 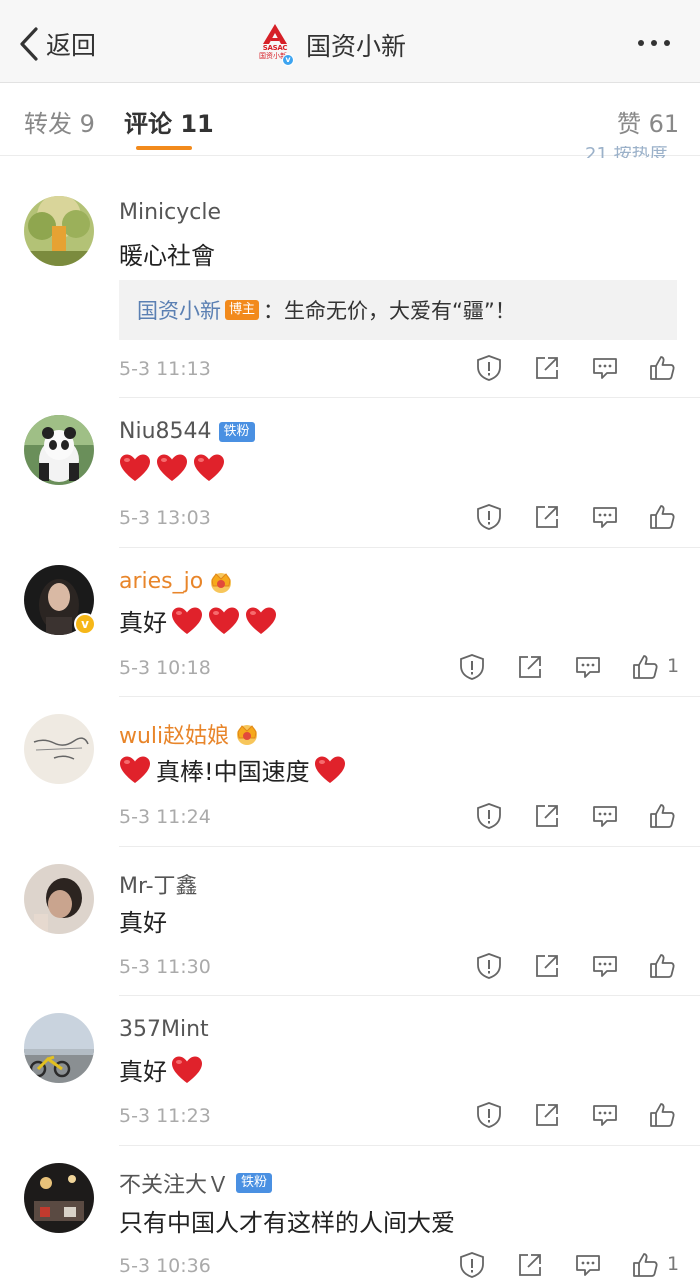 I want to click on nav-bar: 返回 SASAC 国资小新 v 国资小新, so click(x=350, y=41).